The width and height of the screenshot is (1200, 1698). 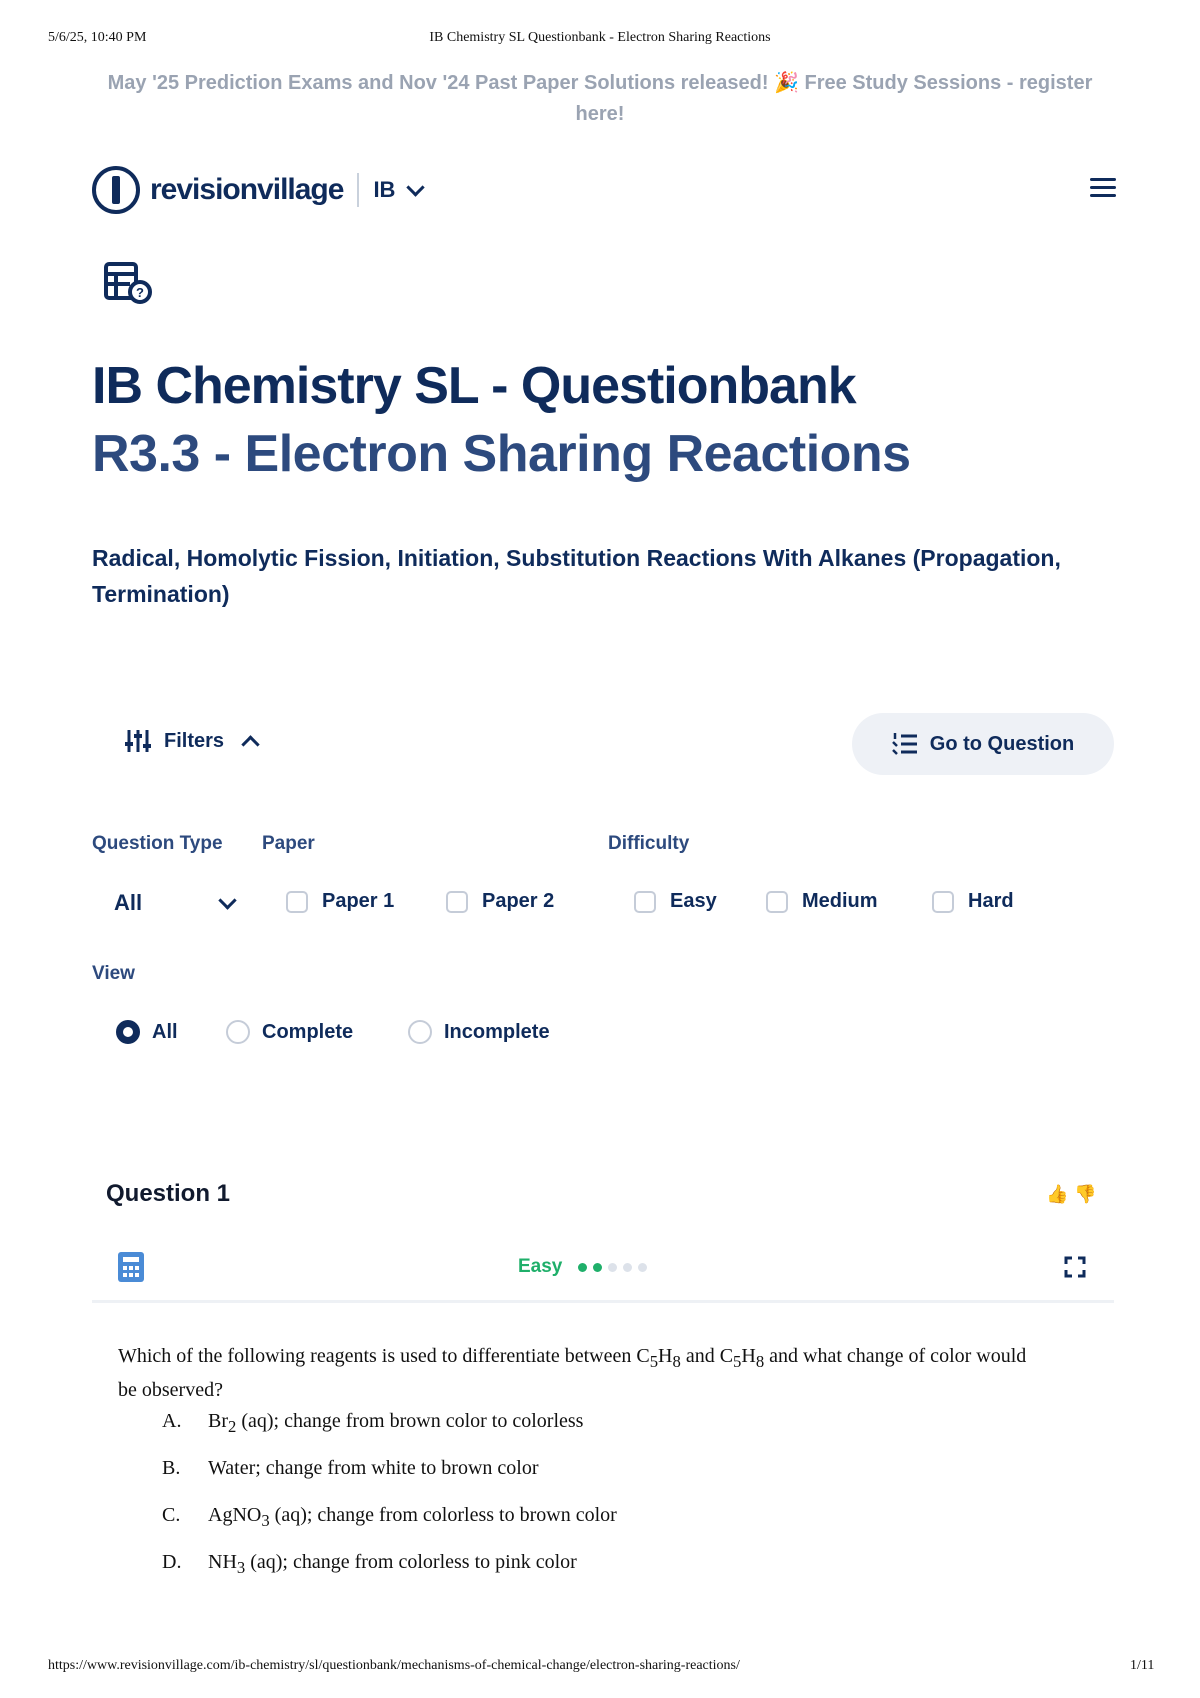 What do you see at coordinates (113, 973) in the screenshot?
I see `view-label: View` at bounding box center [113, 973].